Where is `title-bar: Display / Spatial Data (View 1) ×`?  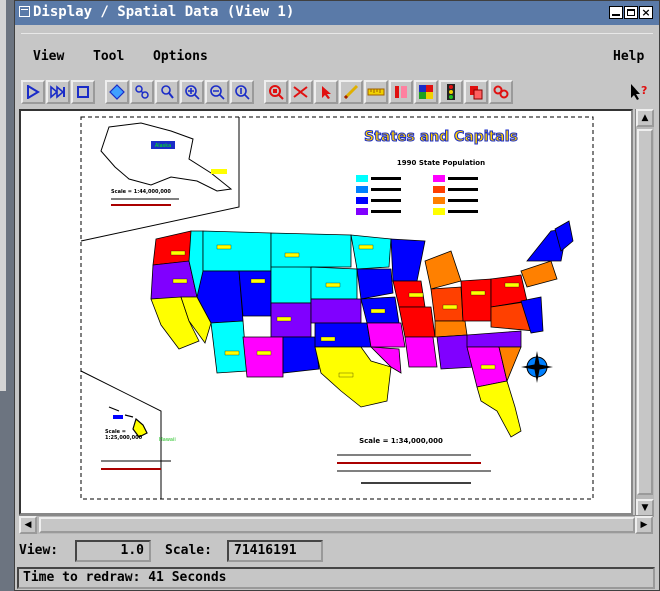
title-bar: Display / Spatial Data (View 1) × is located at coordinates (337, 13).